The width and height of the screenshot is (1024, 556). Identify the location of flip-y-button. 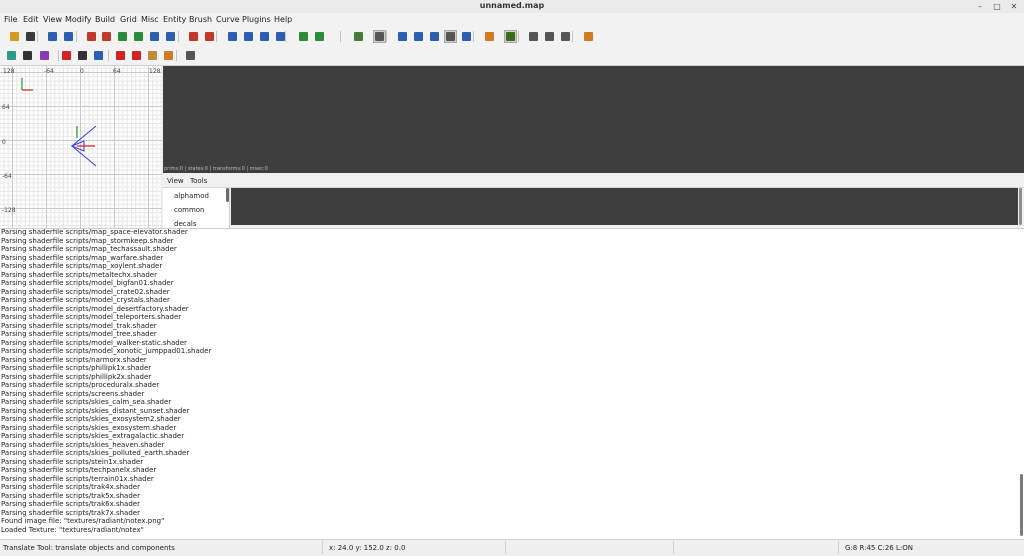
(122, 36).